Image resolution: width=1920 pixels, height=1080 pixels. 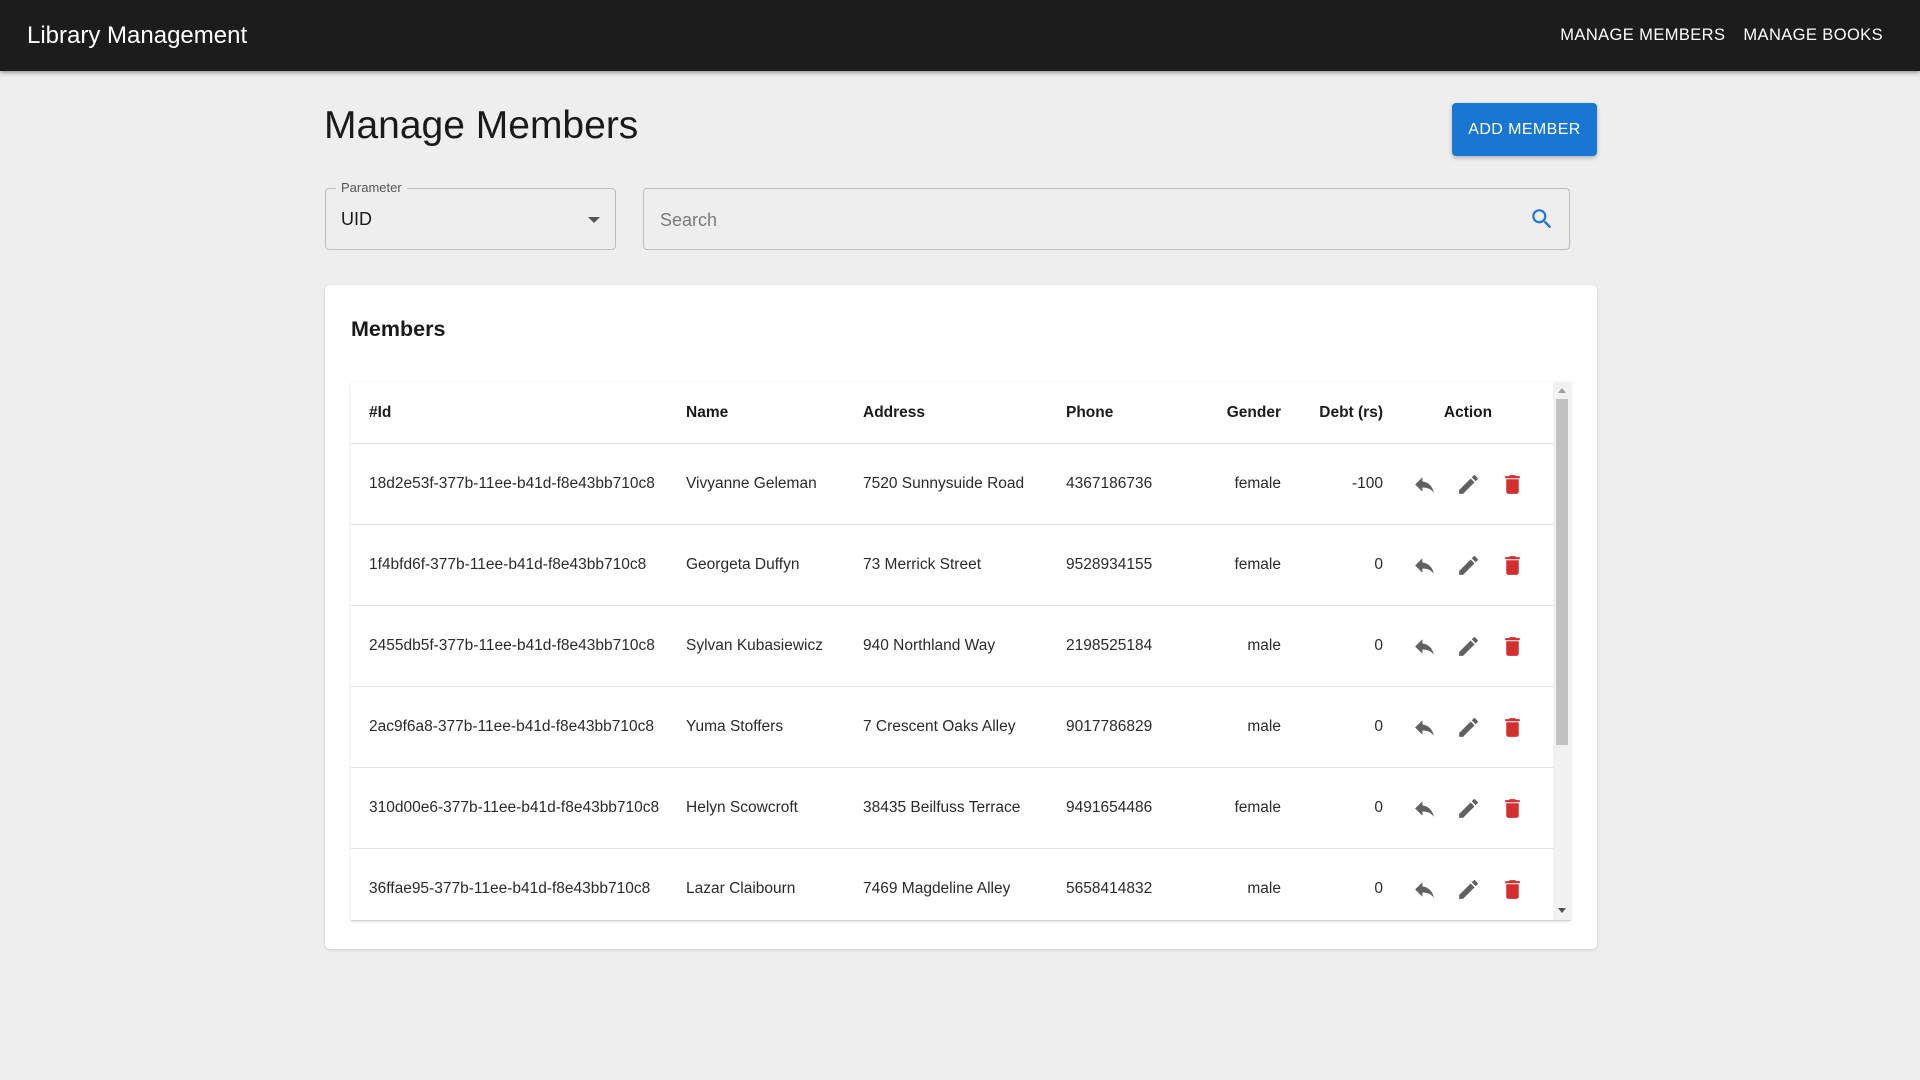 I want to click on cell-id: 18d2e53f-377b-11ee-b41d-f8e43bb710c8, so click(x=518, y=484).